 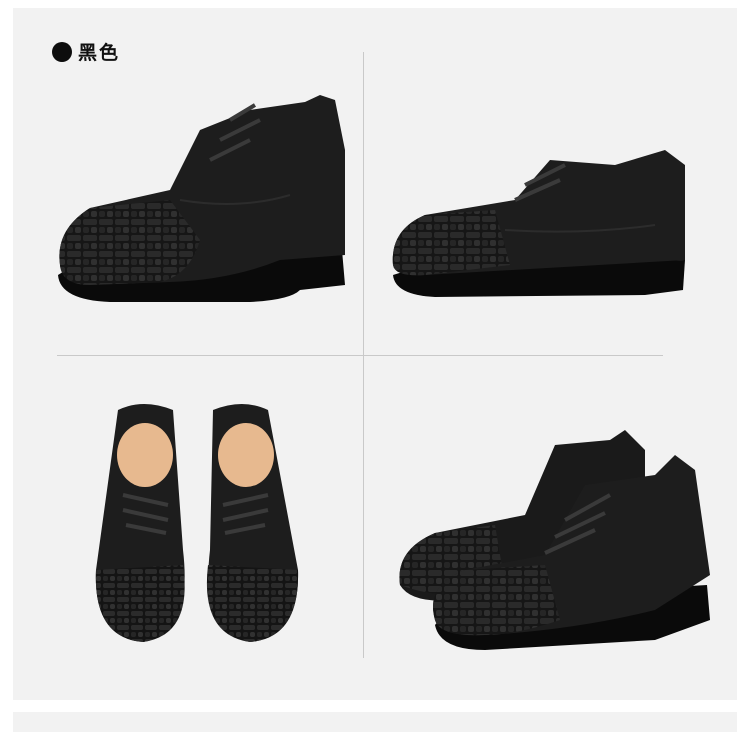 I want to click on shoe-three-quarter-pair, so click(x=554, y=540).